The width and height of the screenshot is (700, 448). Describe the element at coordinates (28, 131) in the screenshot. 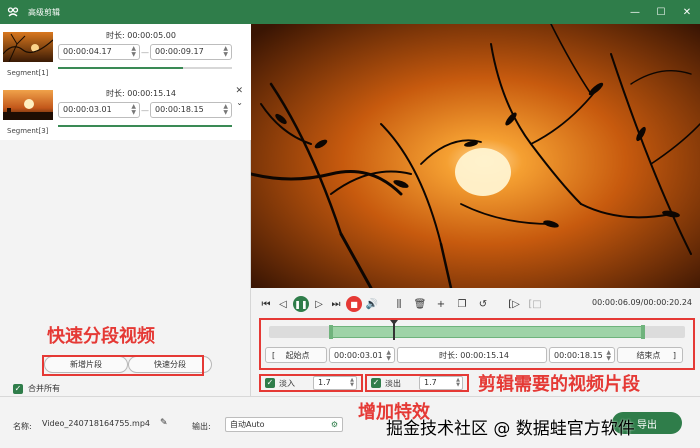

I see `segment-label: Segment[3]` at that location.